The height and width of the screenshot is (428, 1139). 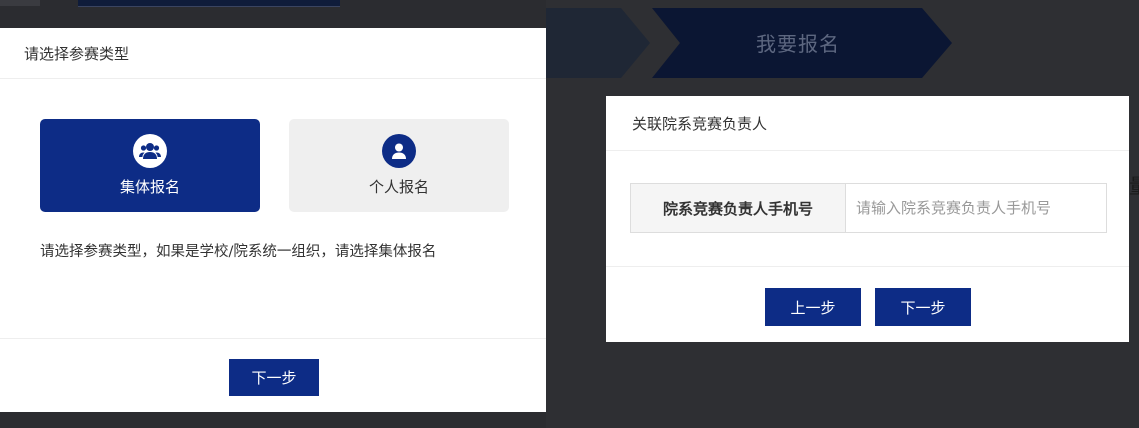 What do you see at coordinates (798, 44) in the screenshot?
I see `step-title: 我要报名` at bounding box center [798, 44].